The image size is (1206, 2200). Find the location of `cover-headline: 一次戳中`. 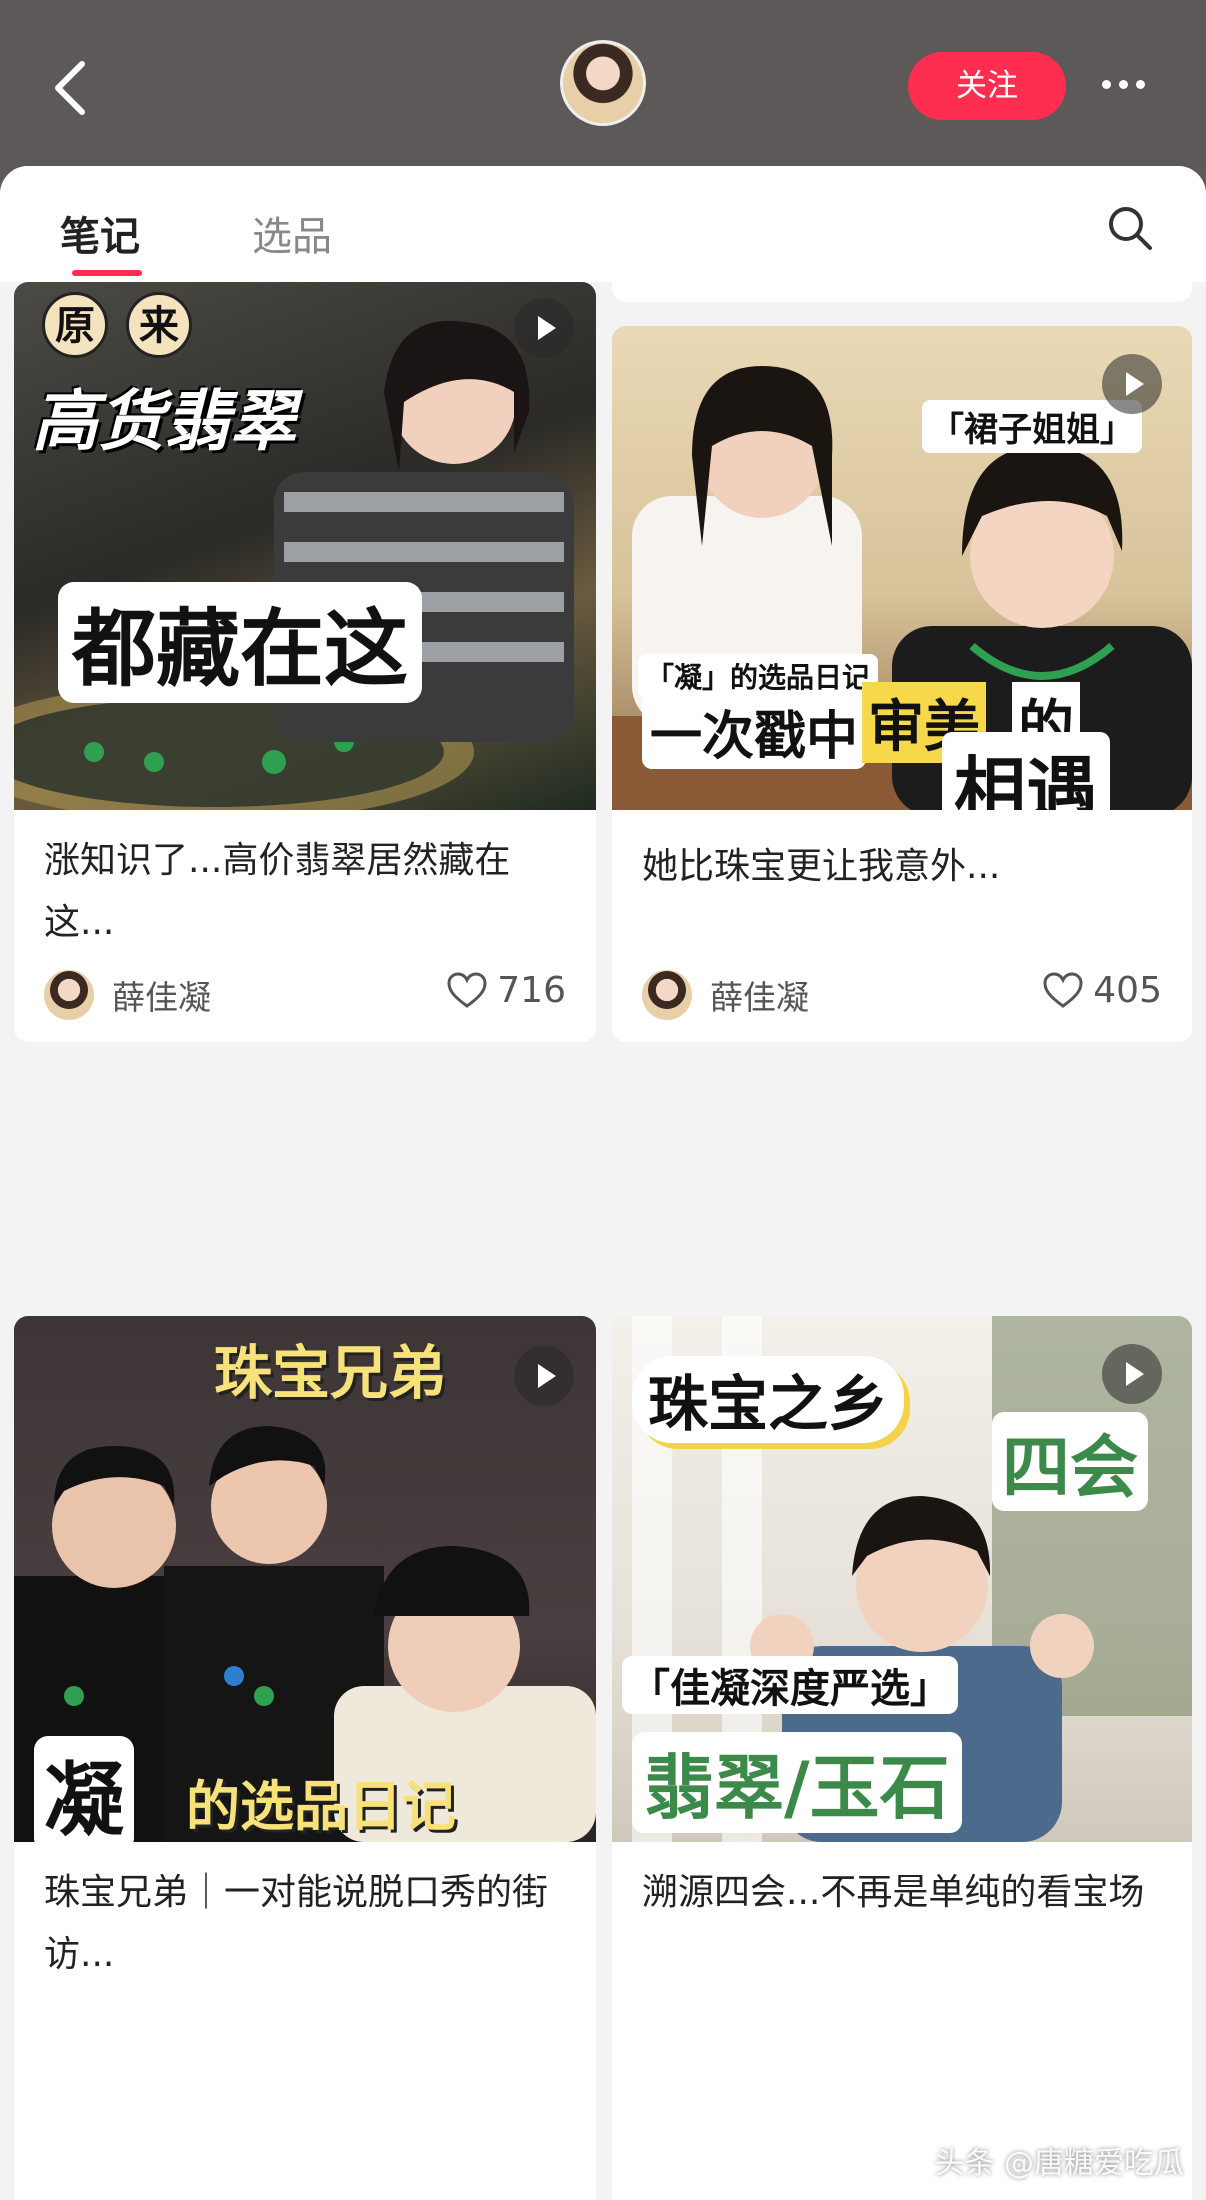

cover-headline: 一次戳中 is located at coordinates (754, 731).